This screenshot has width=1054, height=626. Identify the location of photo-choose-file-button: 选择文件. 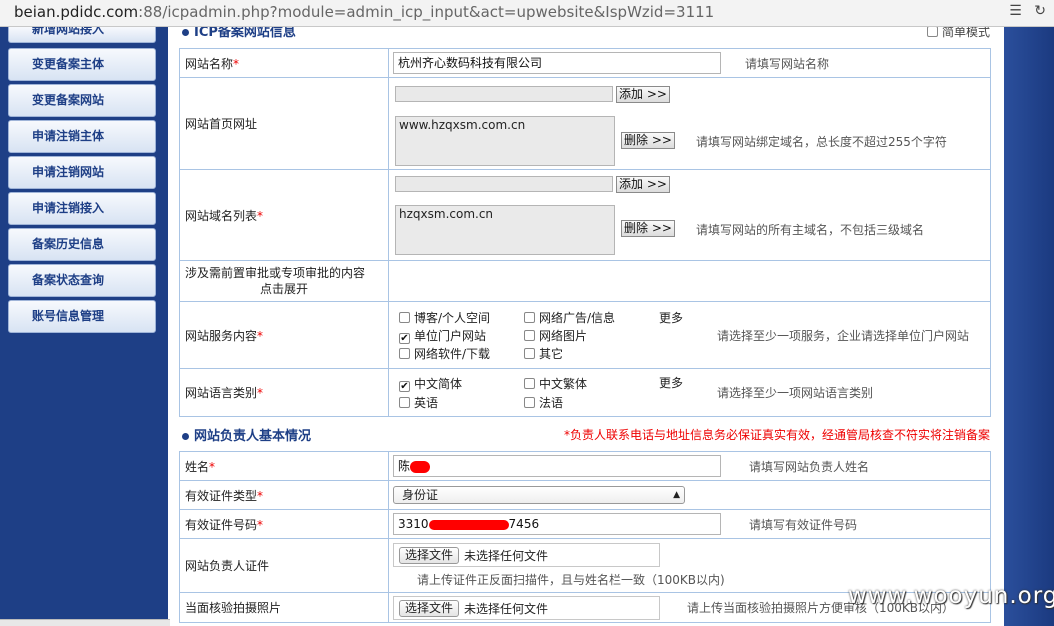
(429, 608).